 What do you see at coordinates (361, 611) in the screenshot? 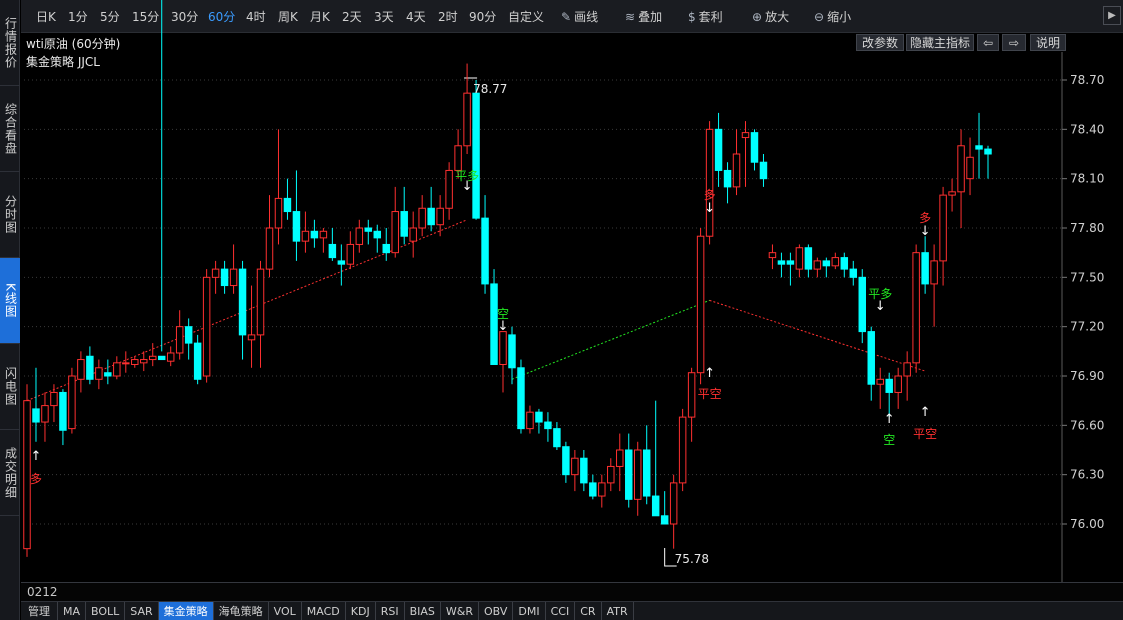
I see `indicator-tab-8: KDJ` at bounding box center [361, 611].